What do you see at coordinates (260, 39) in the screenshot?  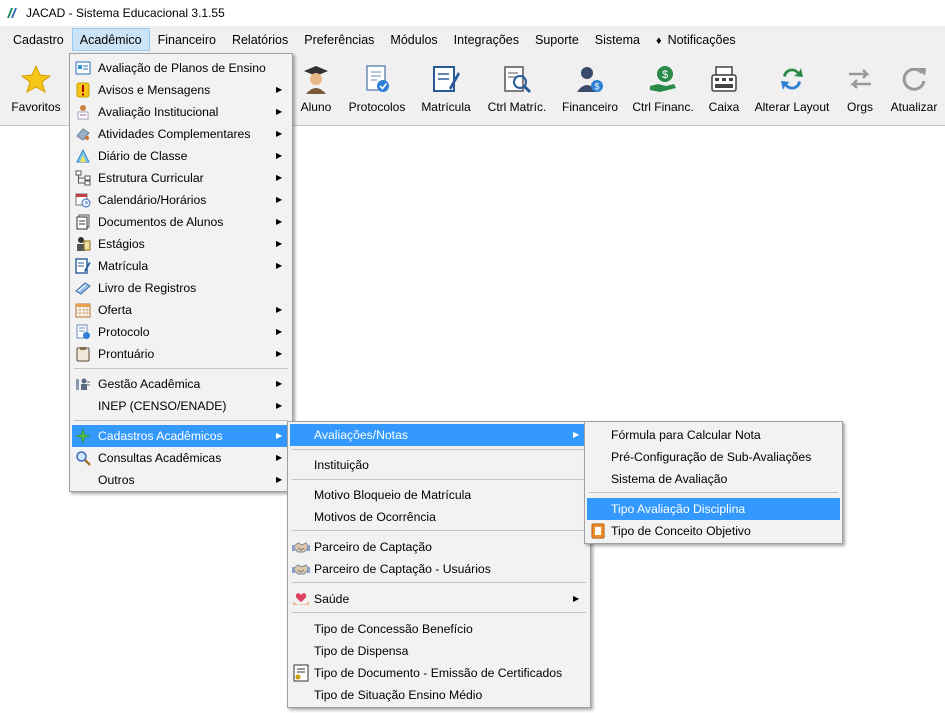 I see `menu-relatorios: Relatórios` at bounding box center [260, 39].